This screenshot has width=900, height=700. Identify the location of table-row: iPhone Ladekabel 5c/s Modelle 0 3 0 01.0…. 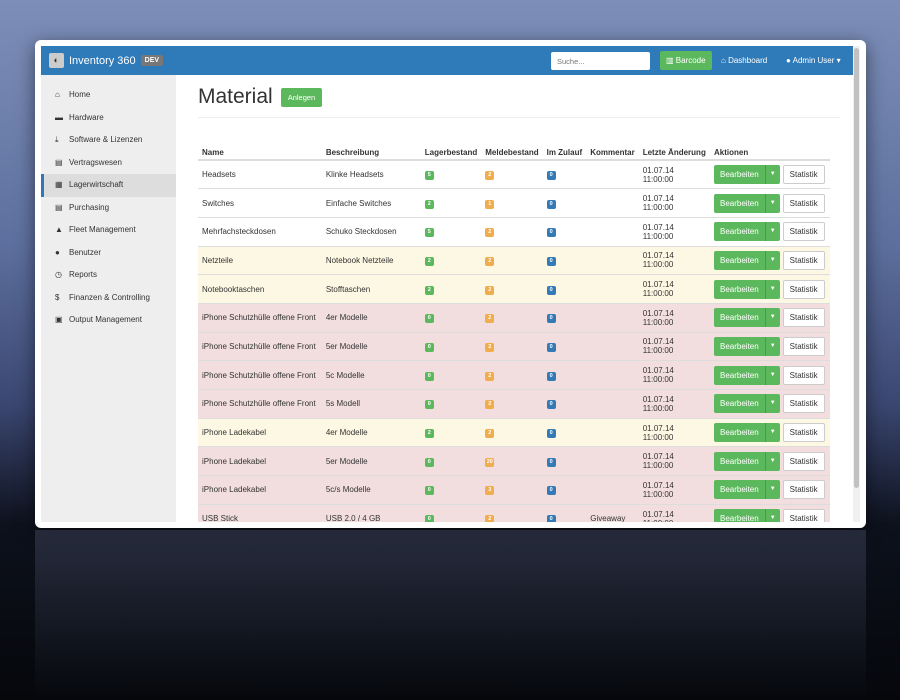
(514, 490).